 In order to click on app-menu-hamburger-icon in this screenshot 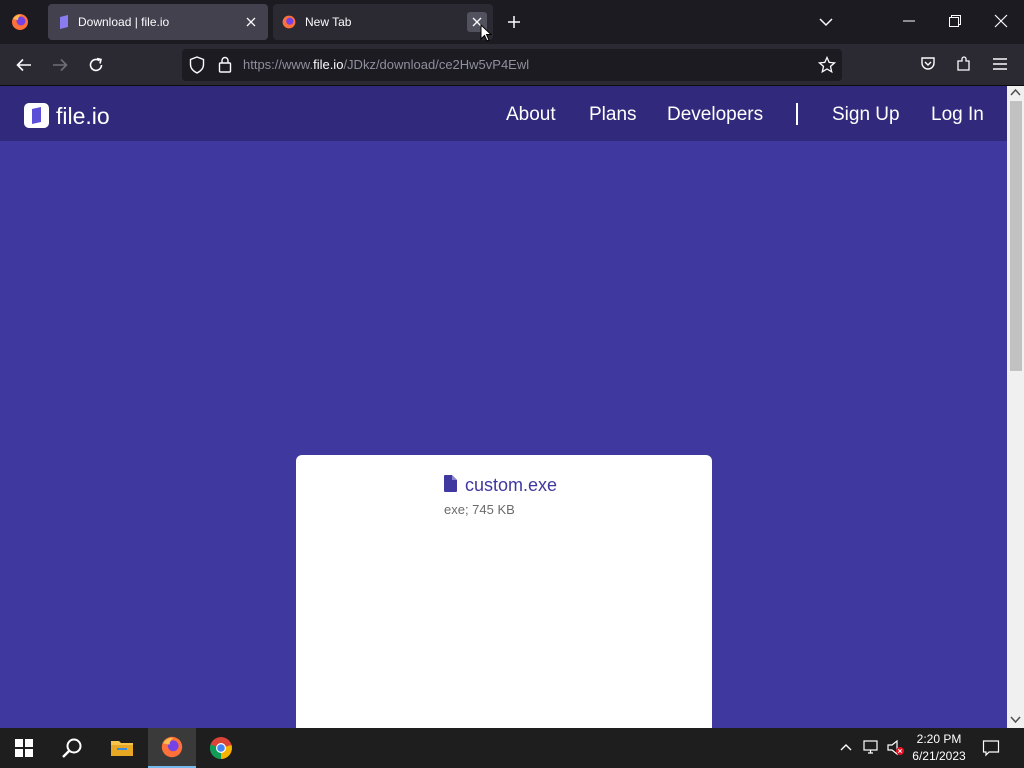, I will do `click(1000, 64)`.